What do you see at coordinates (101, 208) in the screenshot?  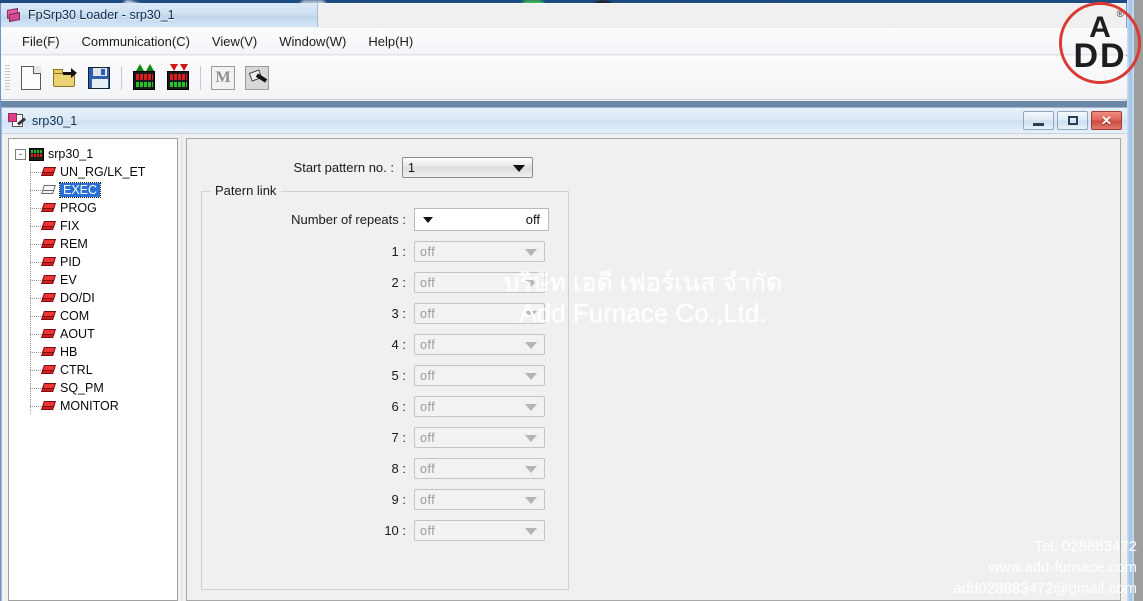 I see `tree-item-prog: PROG` at bounding box center [101, 208].